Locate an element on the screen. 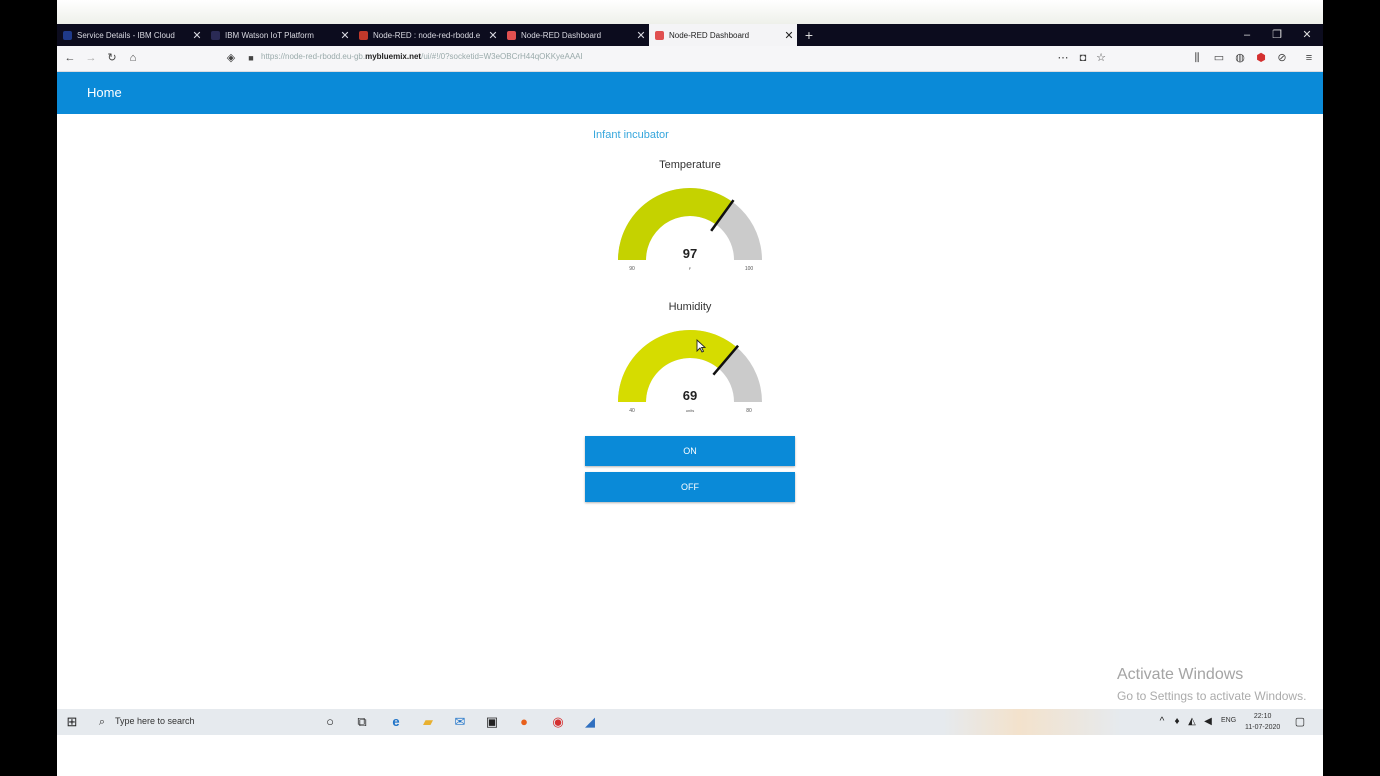 Image resolution: width=1380 pixels, height=776 pixels. app-icon: ◉ is located at coordinates (558, 722).